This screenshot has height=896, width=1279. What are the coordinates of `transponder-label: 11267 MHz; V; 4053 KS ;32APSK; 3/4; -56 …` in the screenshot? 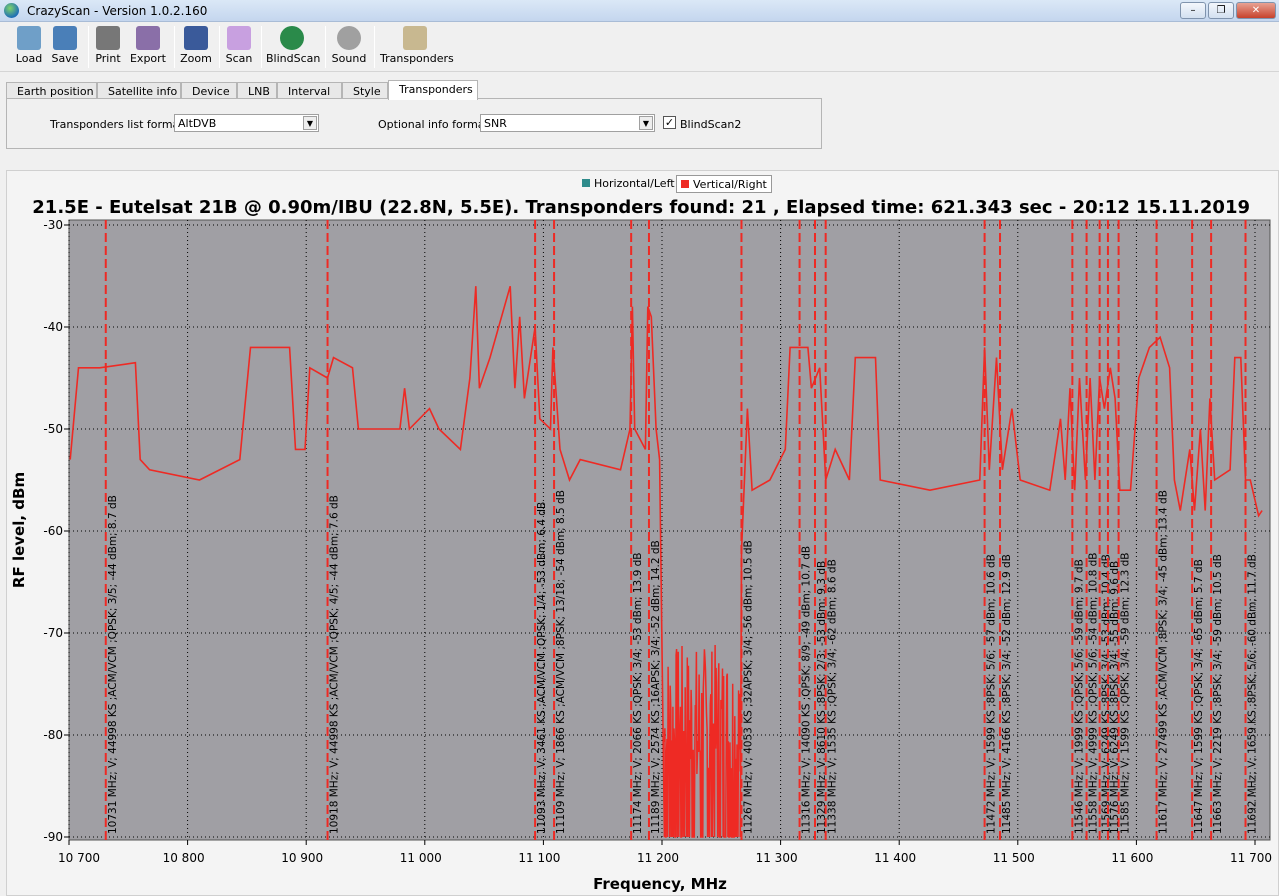 It's located at (748, 687).